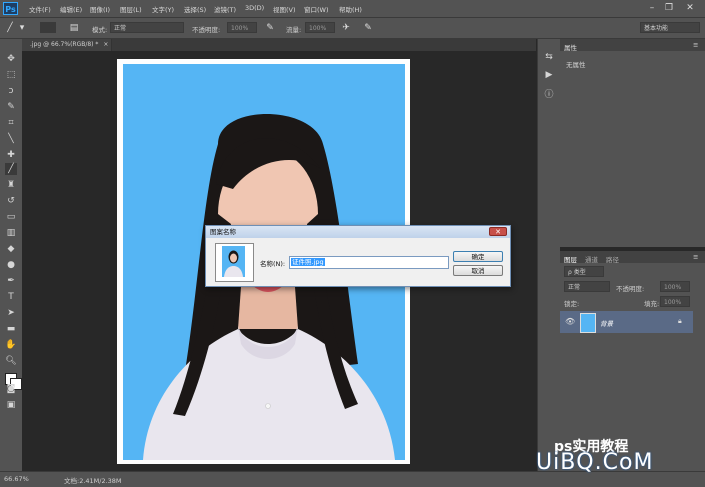 Image resolution: width=705 pixels, height=487 pixels. Describe the element at coordinates (632, 257) in the screenshot. I see `layers-header: 图层 通道 路径 ≡` at that location.